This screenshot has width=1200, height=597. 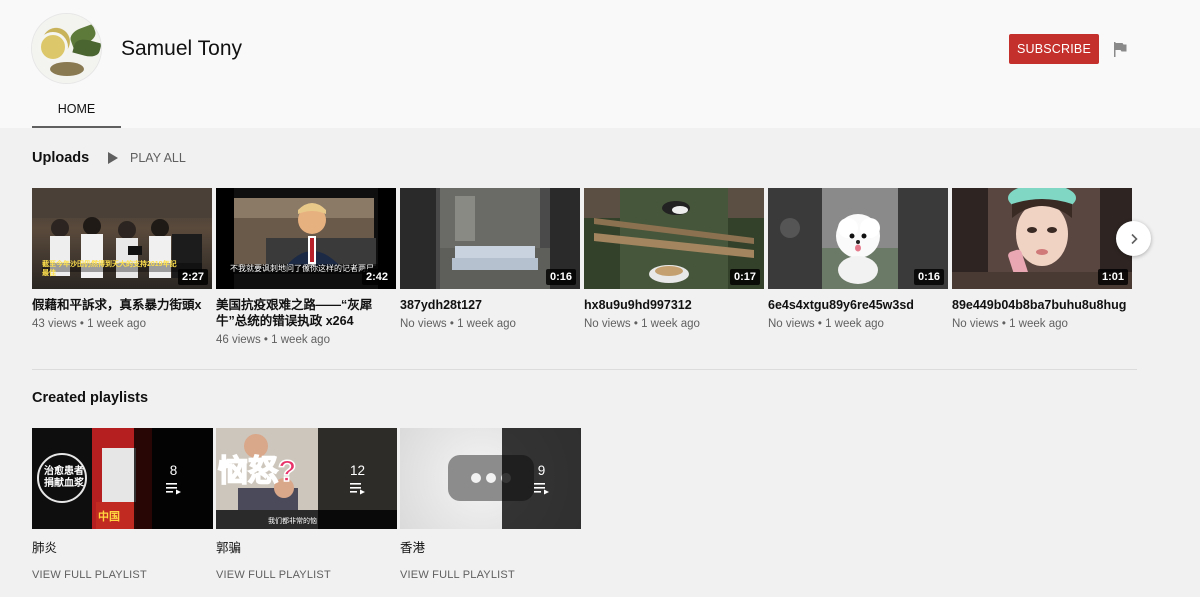 I want to click on video-title: 假藉和平訴求，真系暴力街頭x, so click(x=122, y=305).